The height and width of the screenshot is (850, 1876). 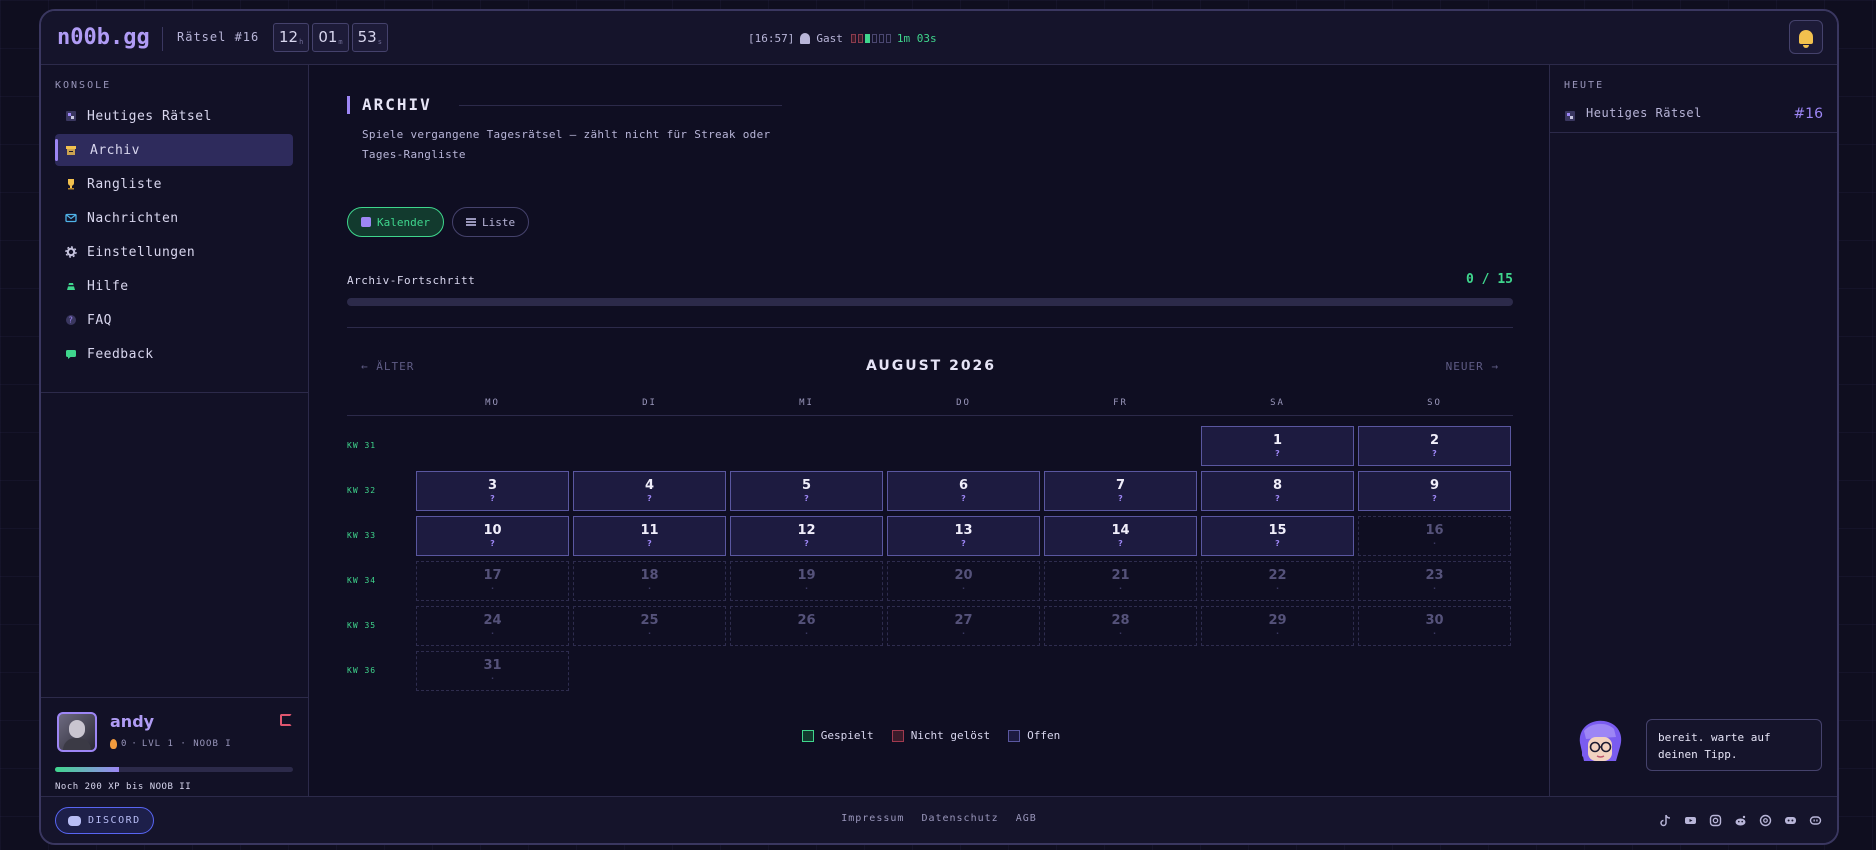 What do you see at coordinates (931, 366) in the screenshot?
I see `calendar-month: AUGUST 2026` at bounding box center [931, 366].